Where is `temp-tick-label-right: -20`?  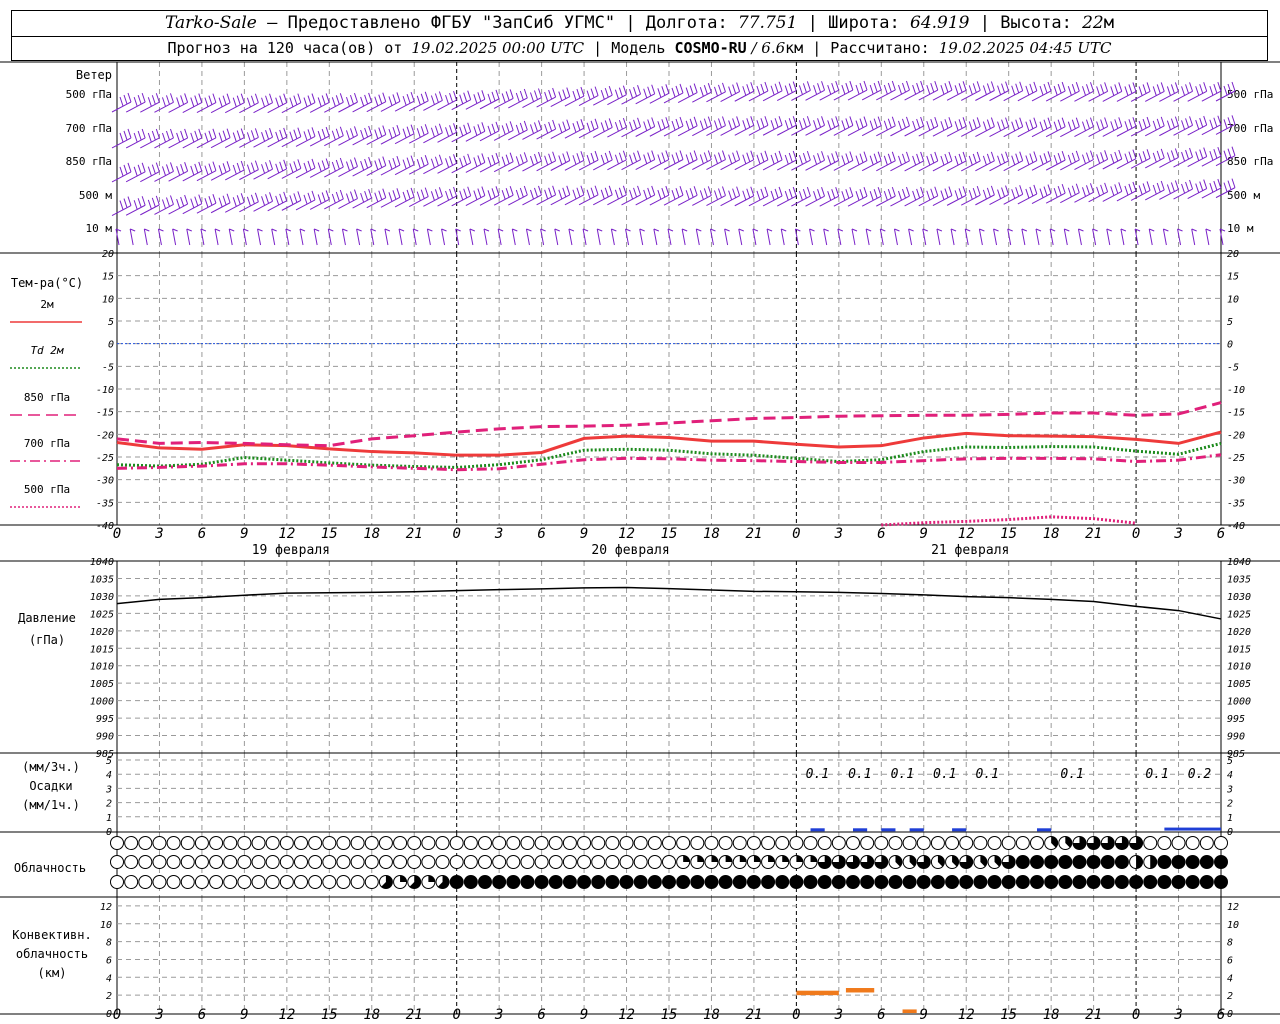 temp-tick-label-right: -20 is located at coordinates (1236, 435).